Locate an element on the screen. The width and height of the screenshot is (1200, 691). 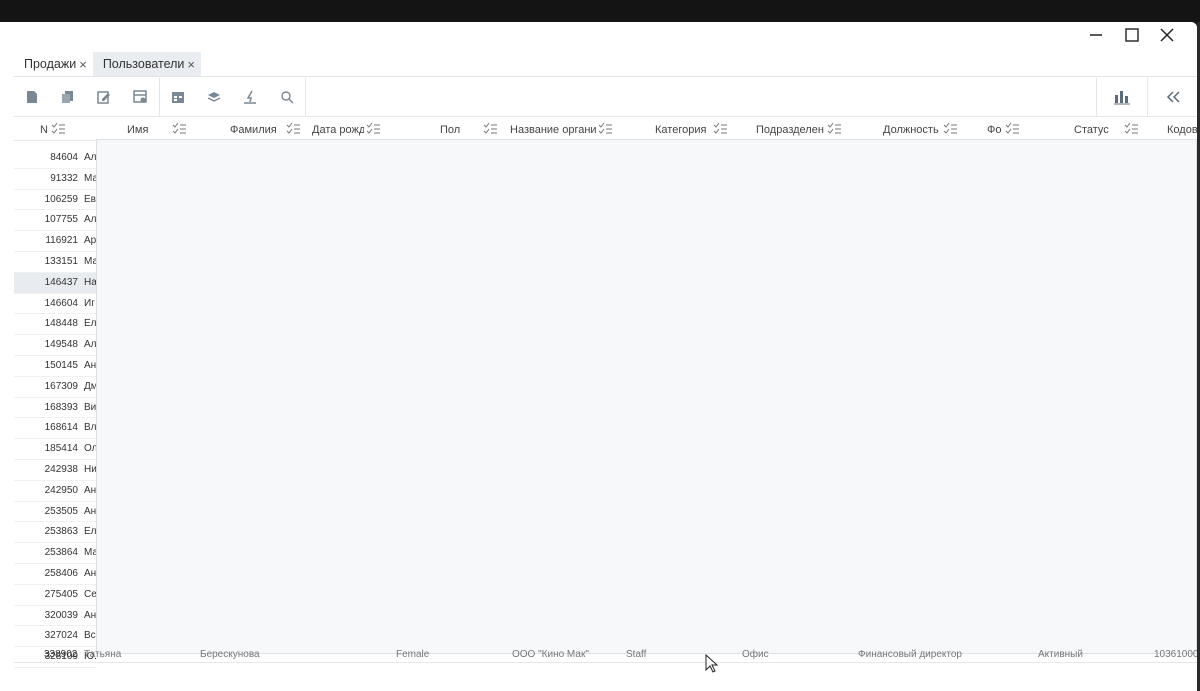
table-row: 133151 Ма is located at coordinates (55, 262).